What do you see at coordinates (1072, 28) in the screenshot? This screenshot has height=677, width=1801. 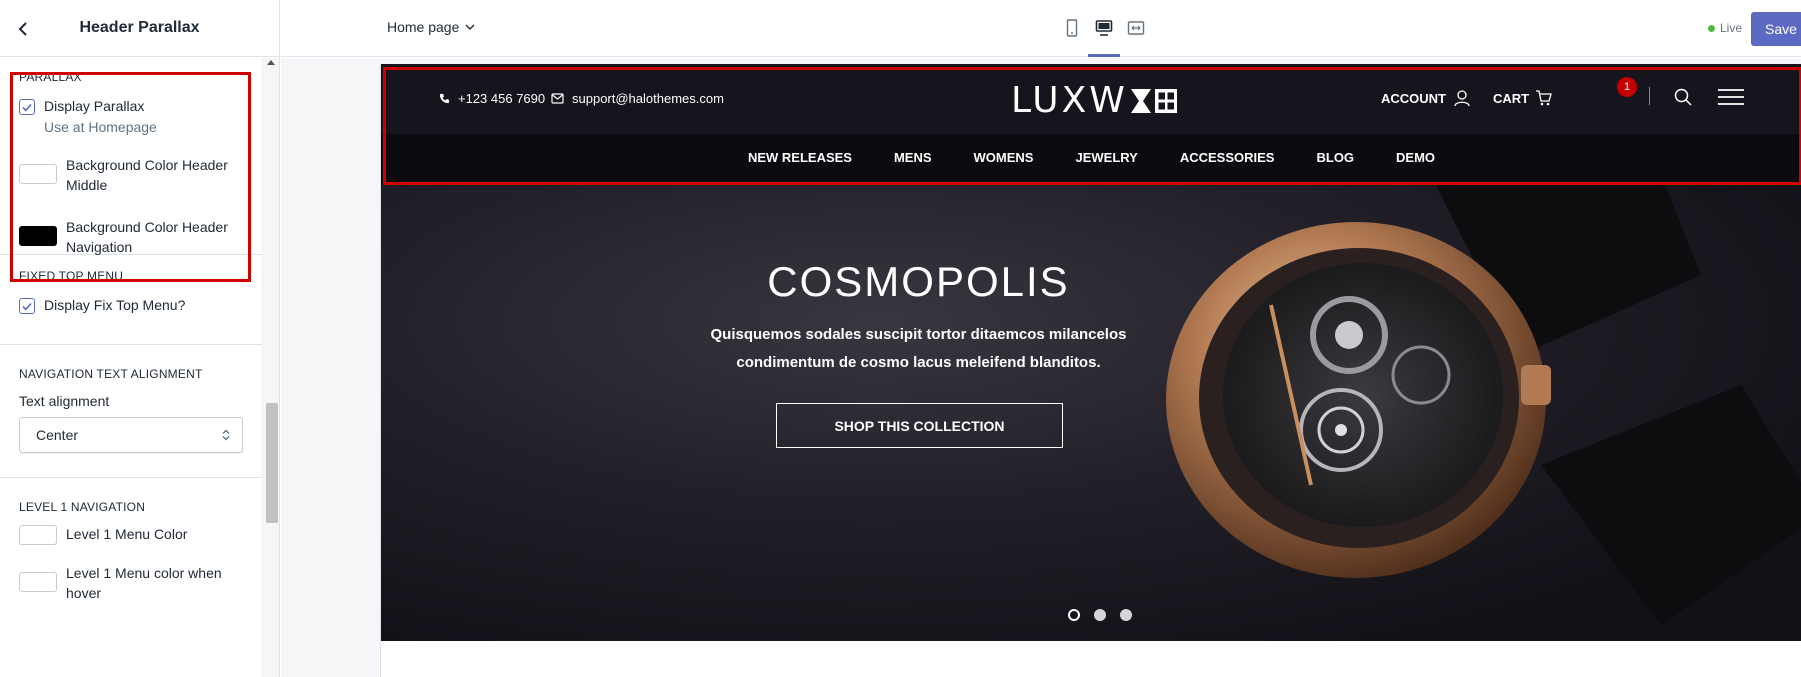 I see `mobile-icon` at bounding box center [1072, 28].